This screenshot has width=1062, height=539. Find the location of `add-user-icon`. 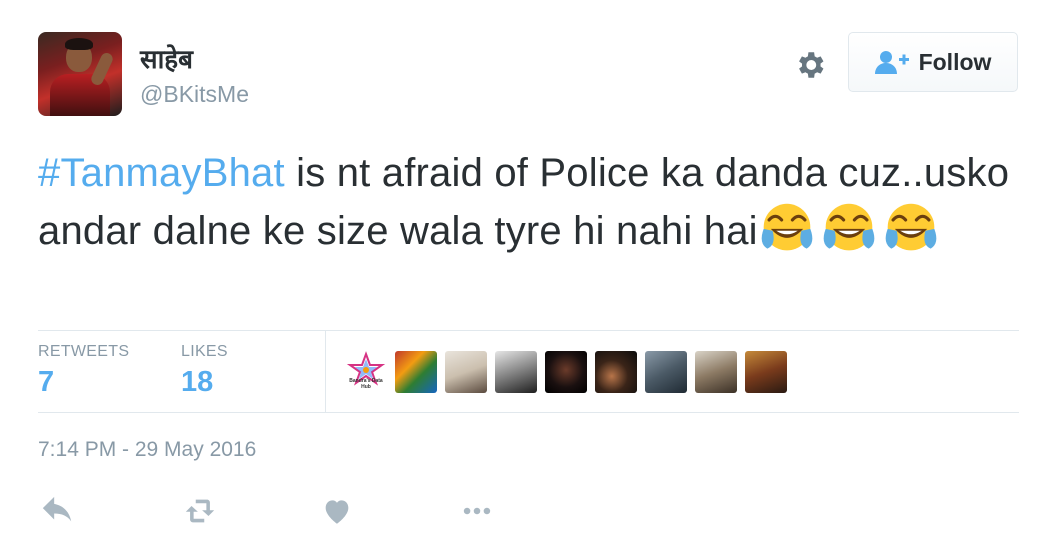

add-user-icon is located at coordinates (891, 62).